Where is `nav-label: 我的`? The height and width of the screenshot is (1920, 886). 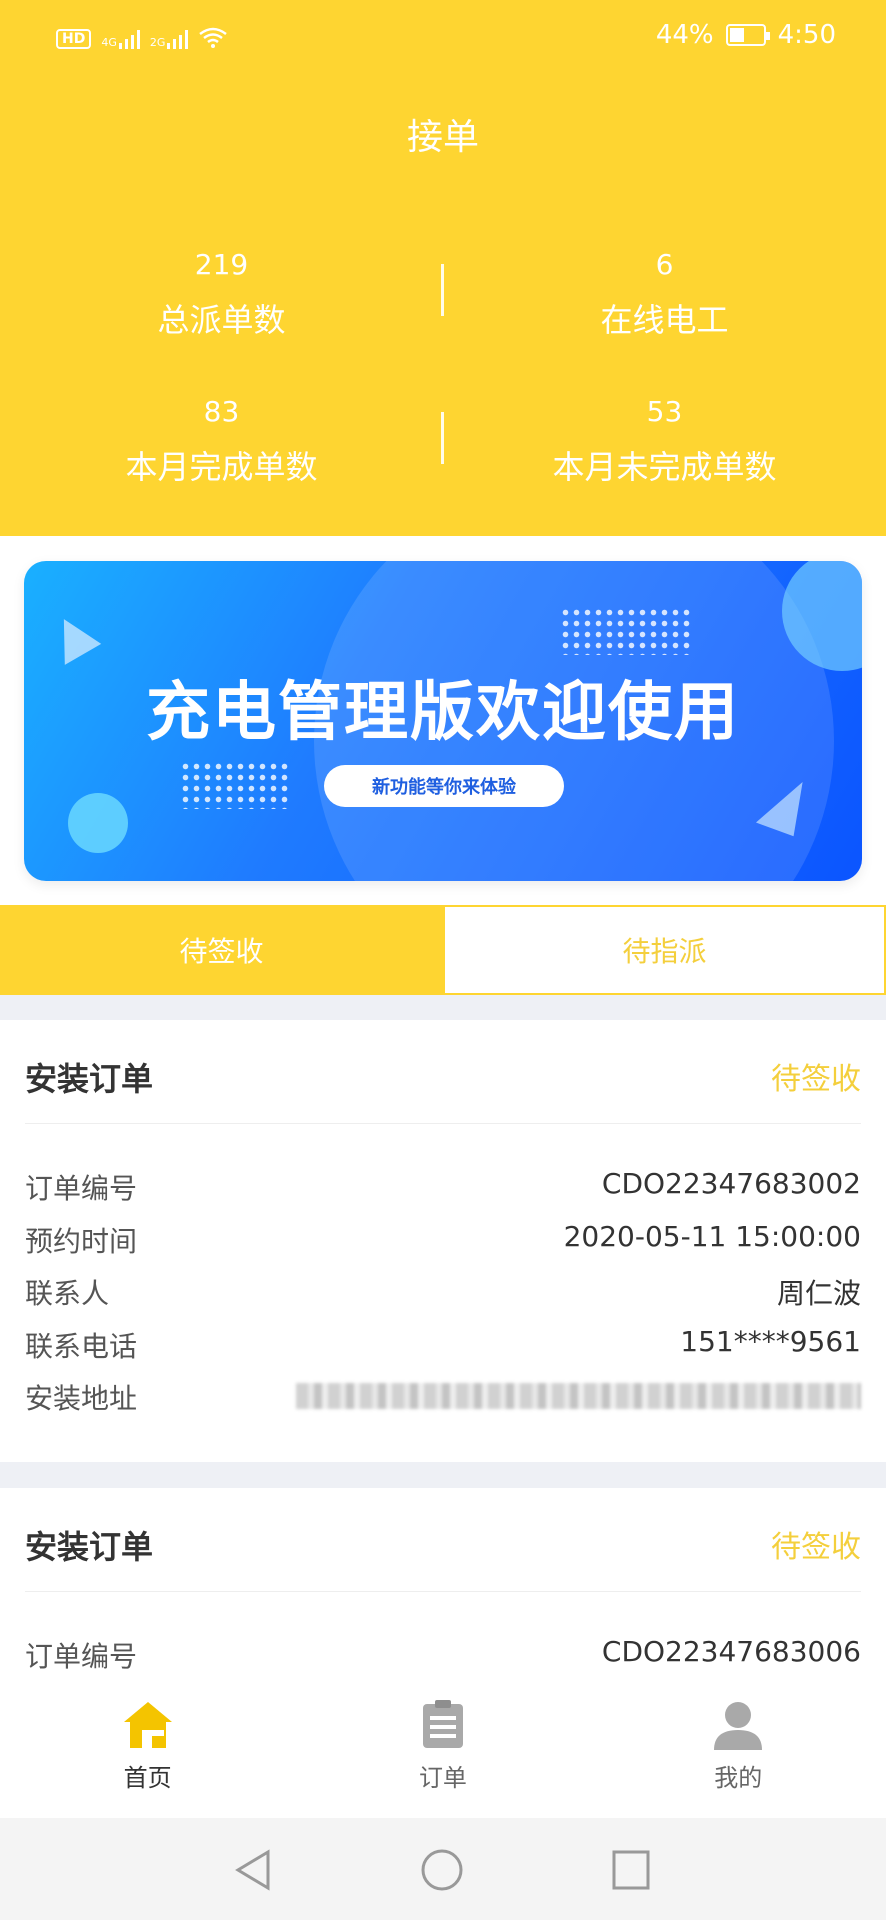
nav-label: 我的 is located at coordinates (738, 1778).